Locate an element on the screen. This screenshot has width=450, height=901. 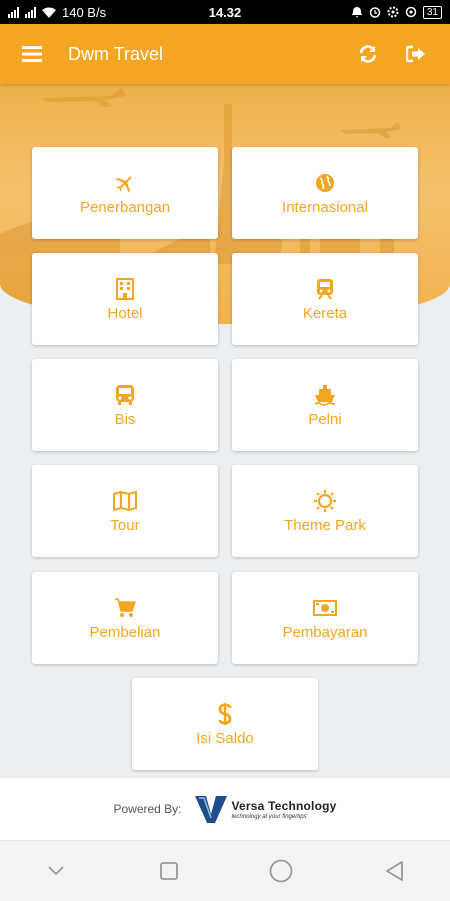
money-icon is located at coordinates (325, 607).